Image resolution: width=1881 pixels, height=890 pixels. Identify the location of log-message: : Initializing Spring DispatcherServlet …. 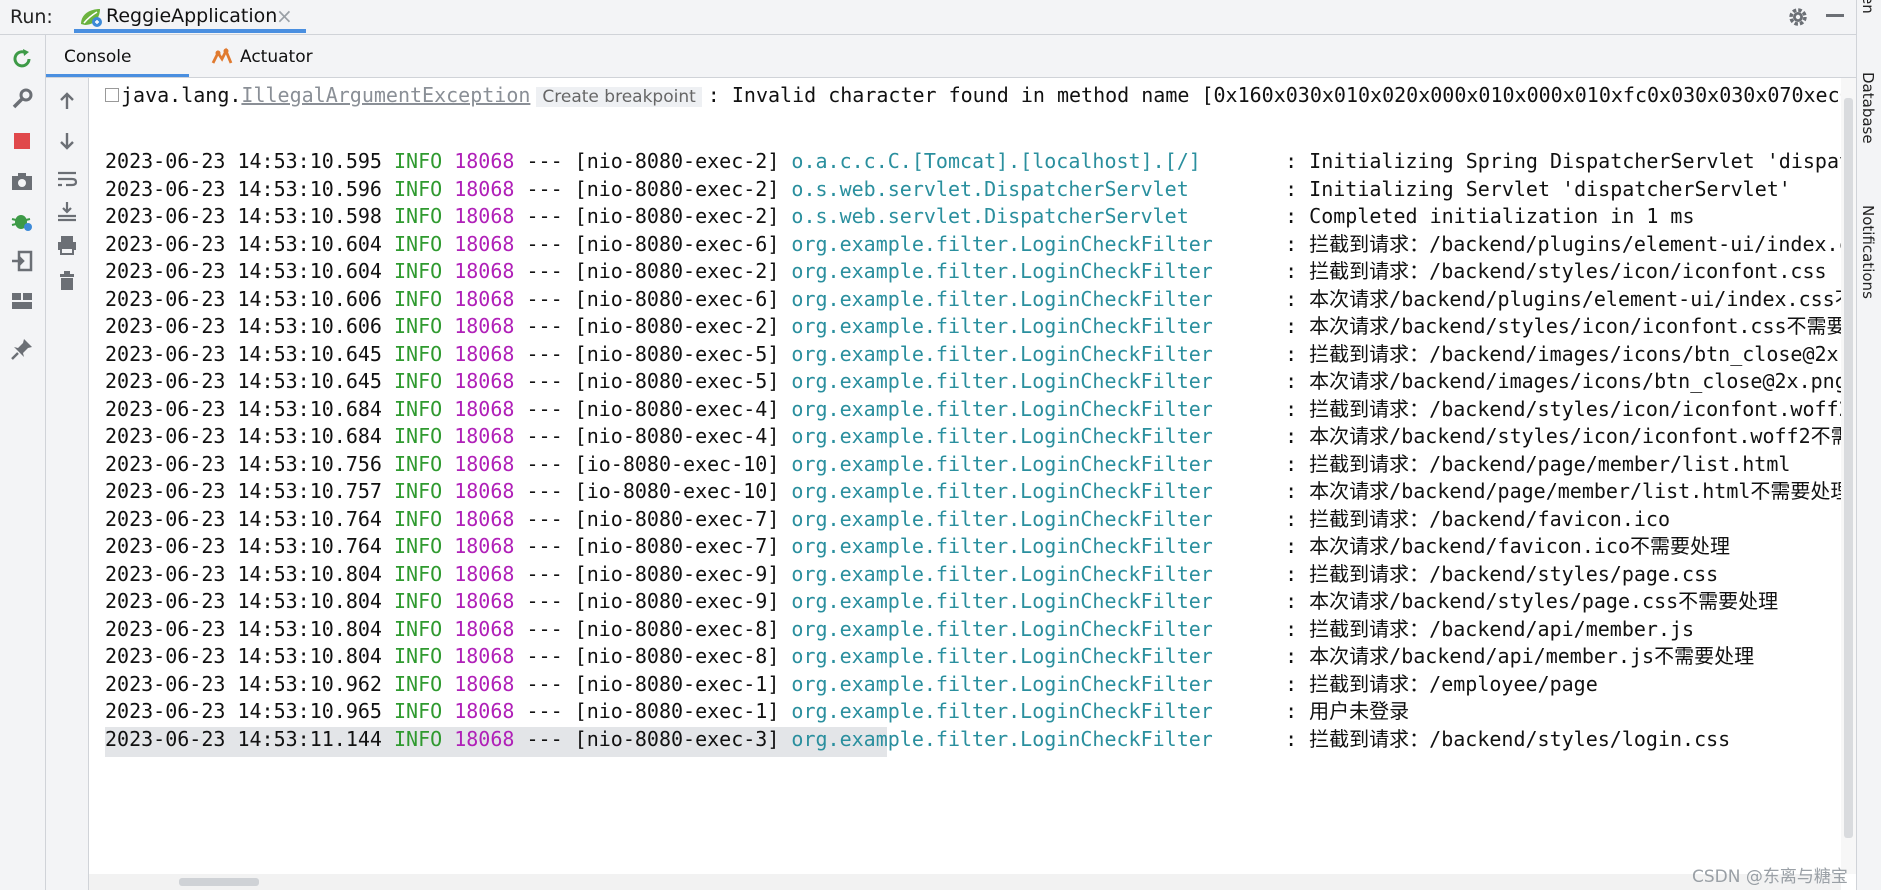
(1563, 161).